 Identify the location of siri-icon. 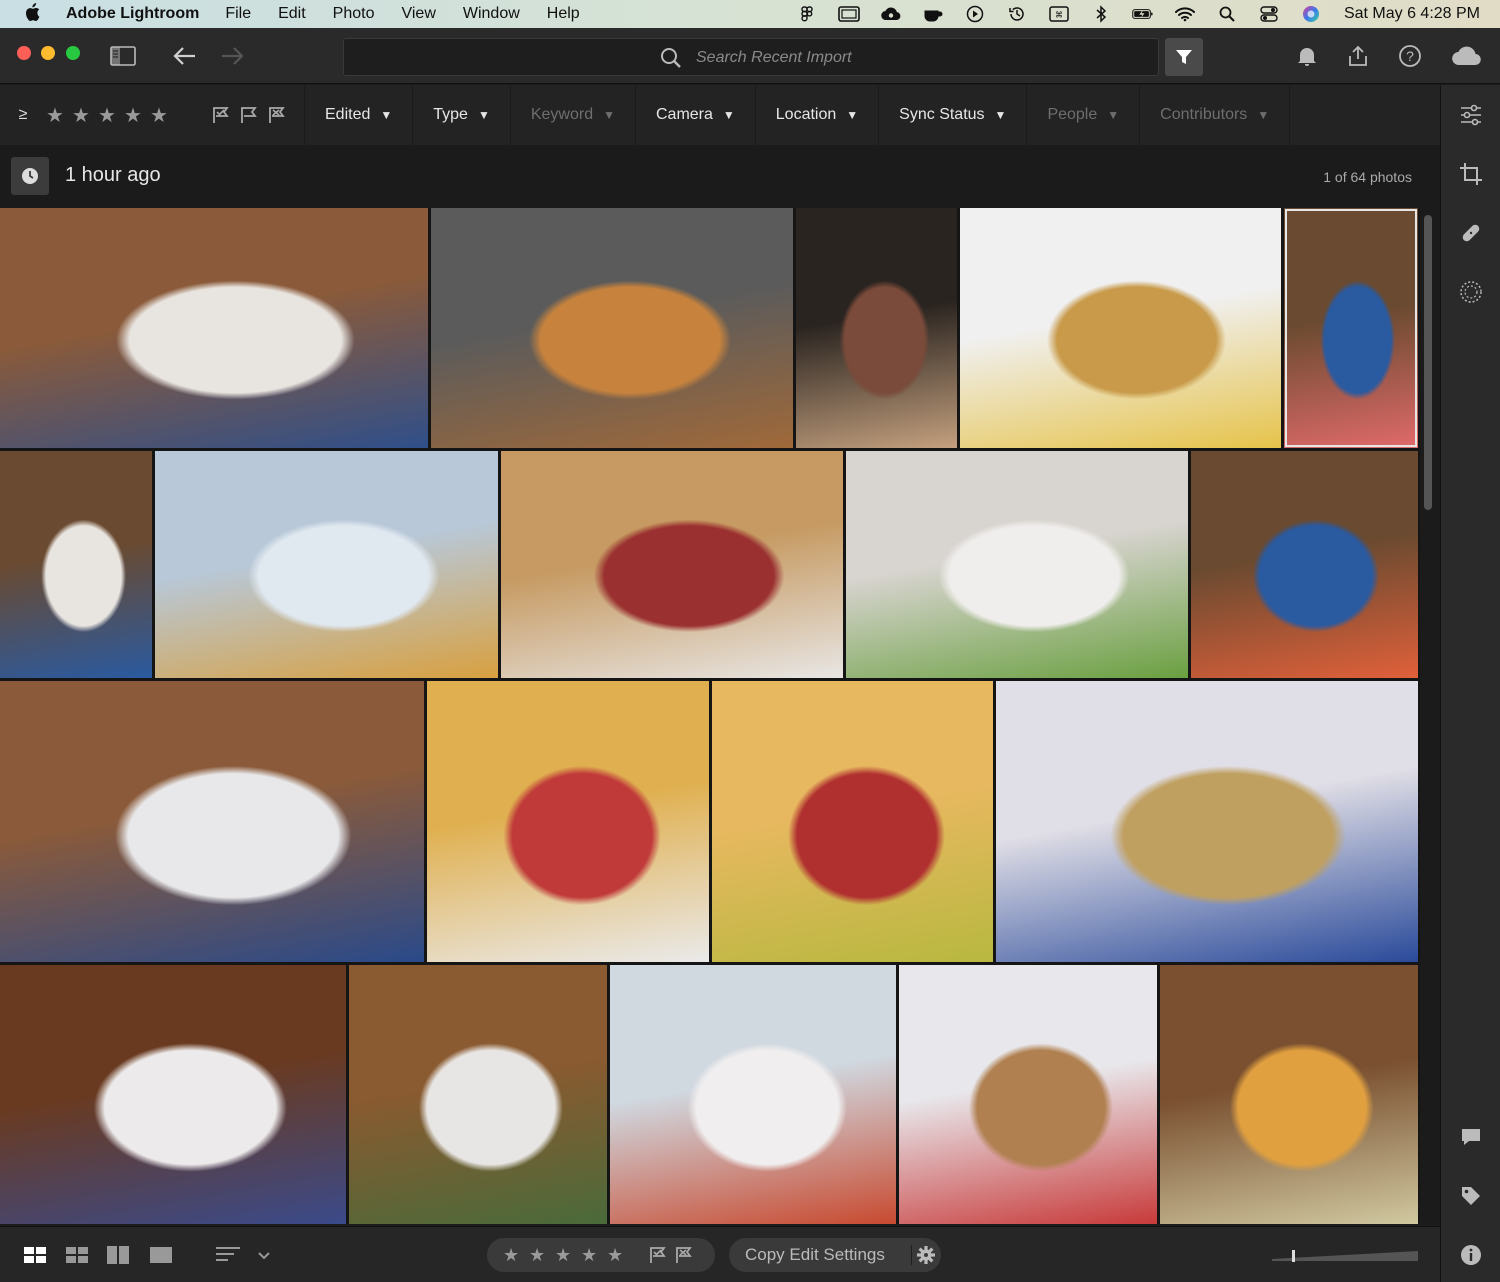
(1311, 14).